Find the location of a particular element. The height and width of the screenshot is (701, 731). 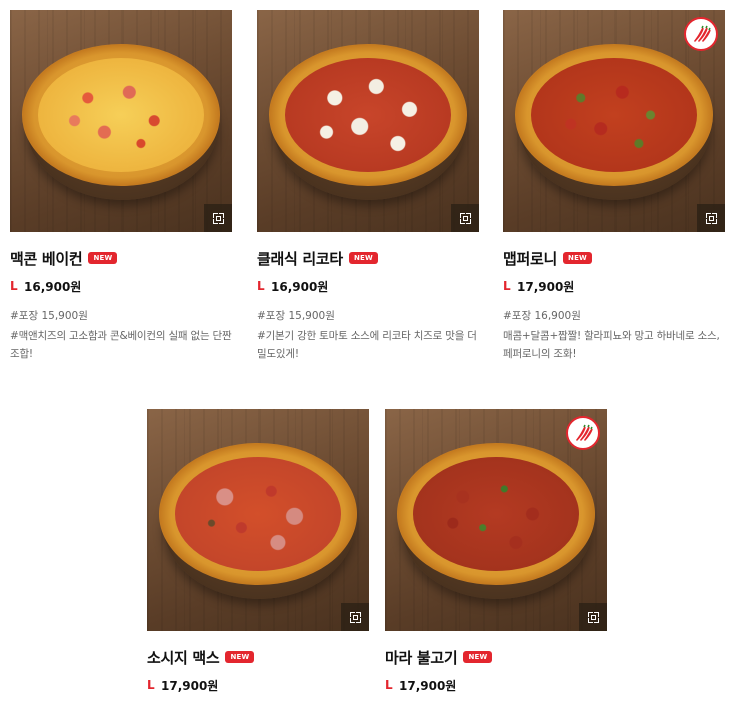

pack-price: #포장 16,900원 is located at coordinates (542, 316).